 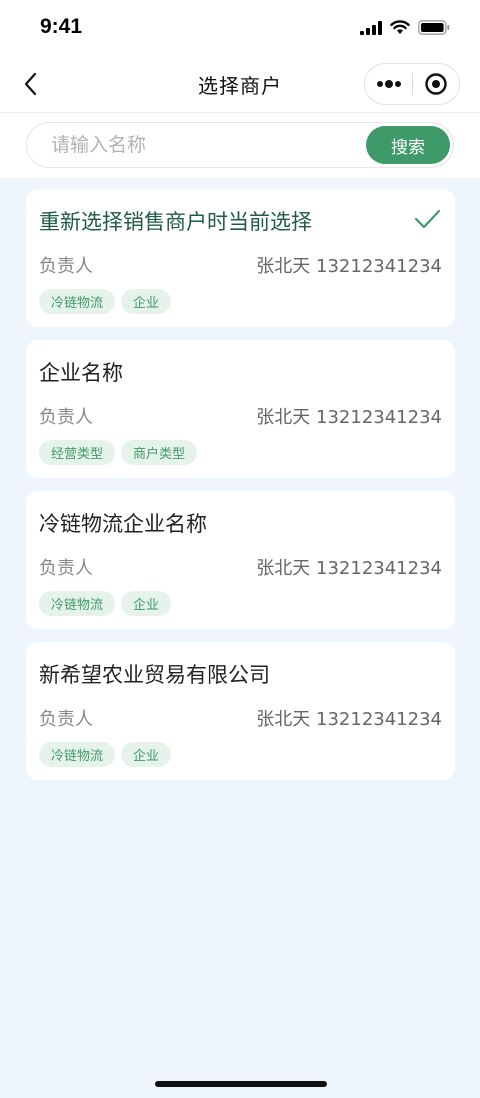 I want to click on status-icons, so click(x=405, y=27).